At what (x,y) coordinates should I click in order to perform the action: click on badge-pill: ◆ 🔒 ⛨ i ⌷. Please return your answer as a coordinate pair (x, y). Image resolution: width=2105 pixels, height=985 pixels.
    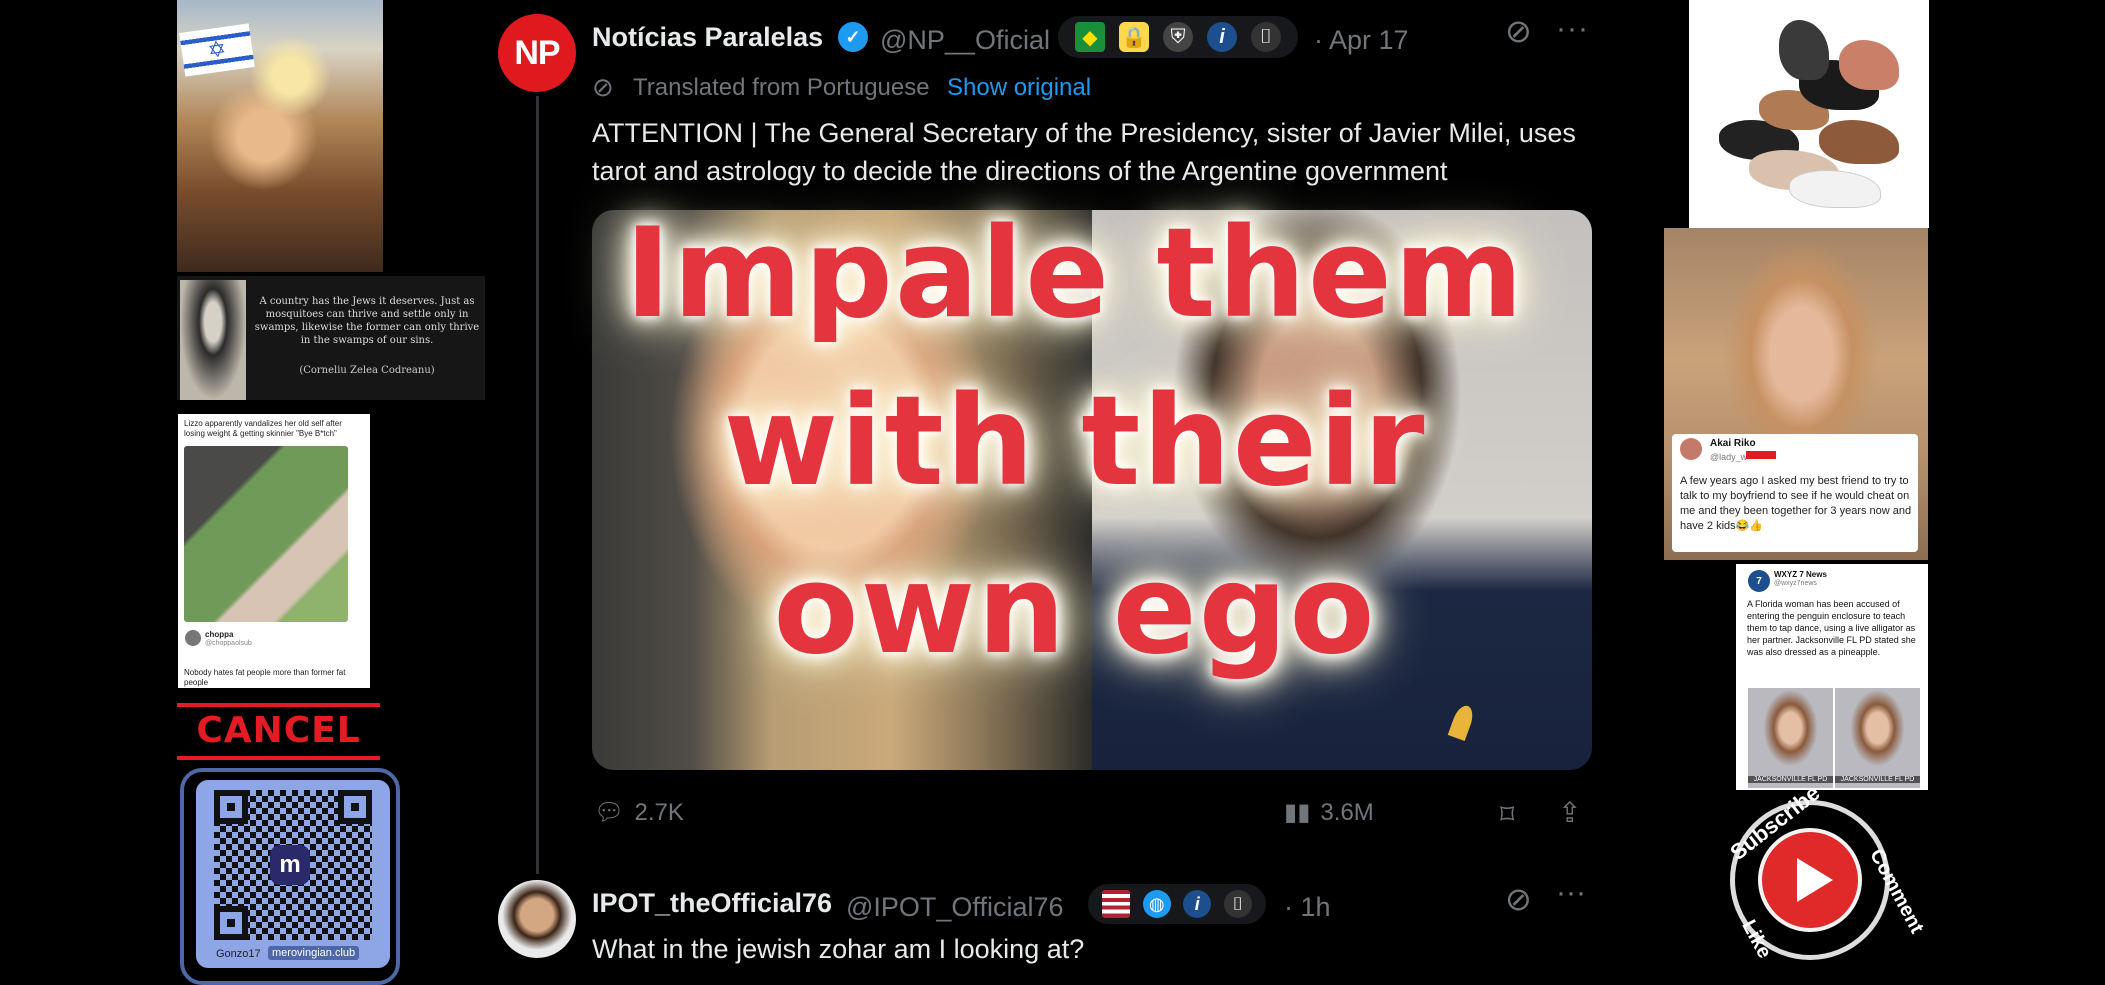
    Looking at the image, I should click on (1178, 37).